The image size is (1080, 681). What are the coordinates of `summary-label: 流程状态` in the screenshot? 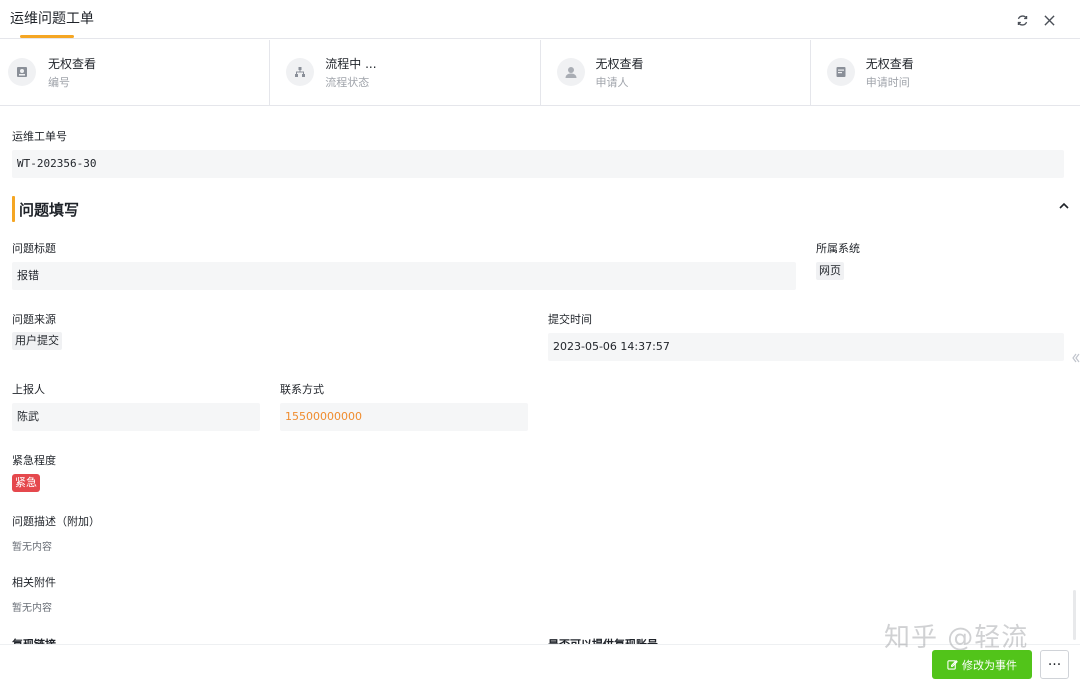 It's located at (347, 82).